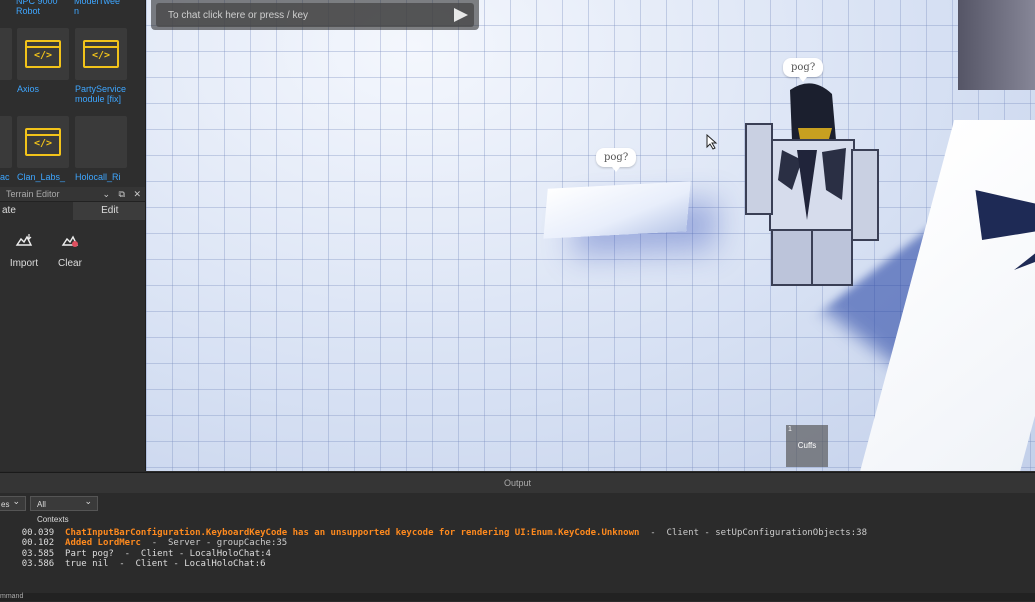 Image resolution: width=1035 pixels, height=602 pixels. I want to click on chat-input, so click(315, 15).